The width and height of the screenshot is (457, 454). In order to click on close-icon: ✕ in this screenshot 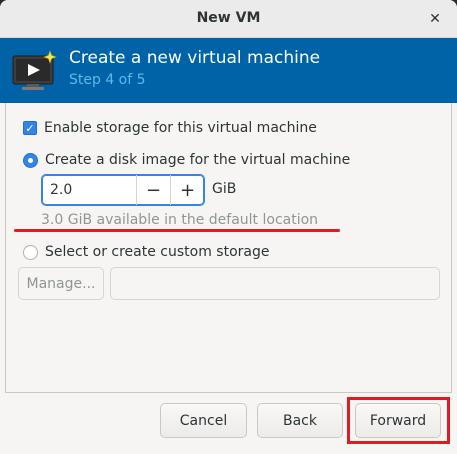, I will do `click(435, 19)`.